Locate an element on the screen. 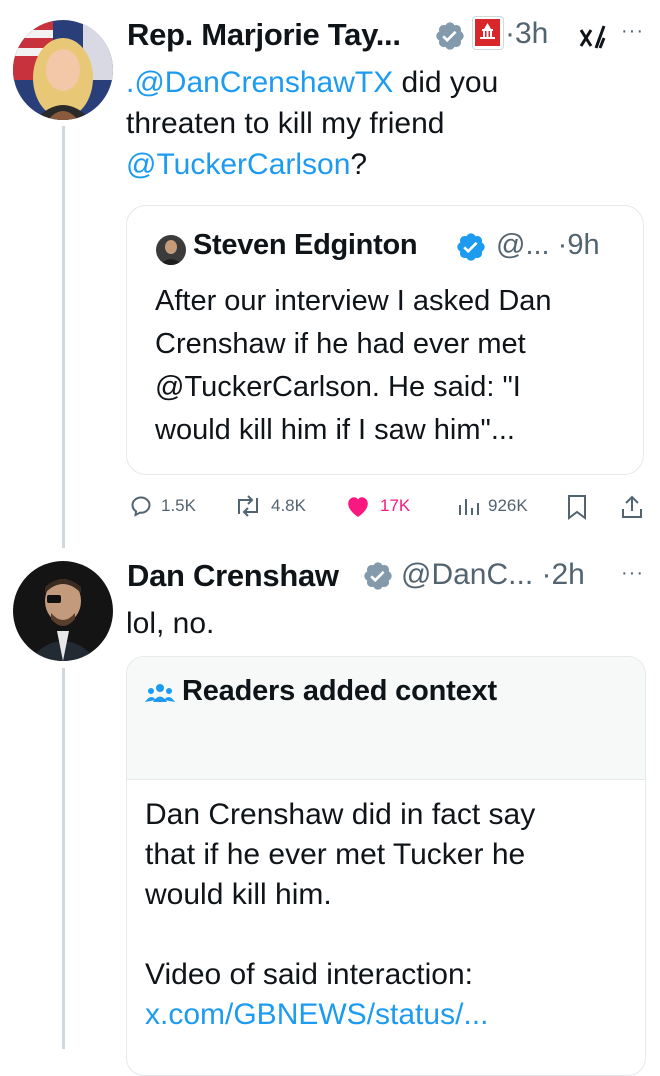 Image resolution: width=660 pixels, height=1076 pixels. grok-icon is located at coordinates (593, 40).